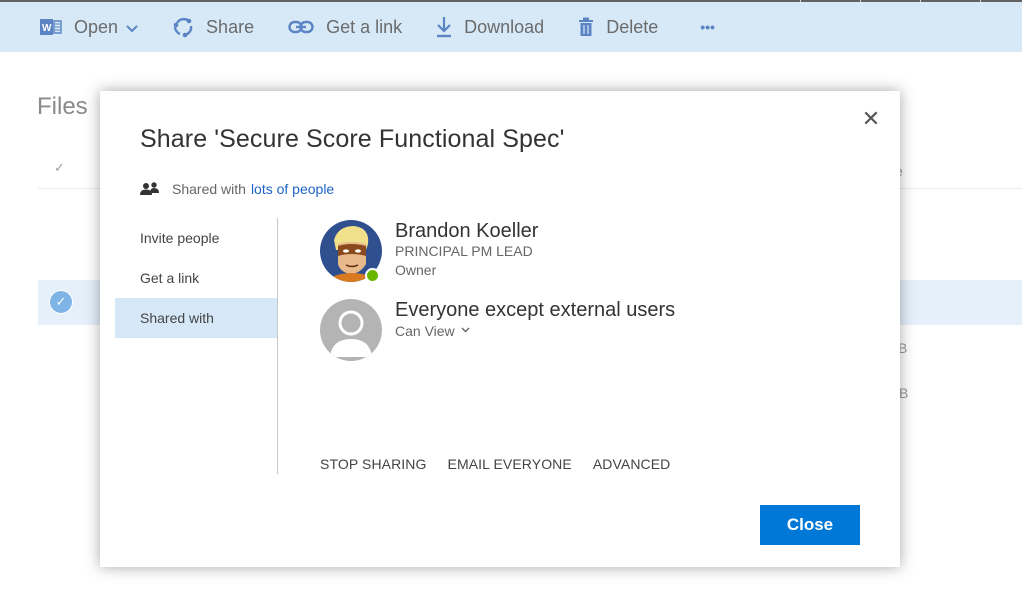  I want to click on close-button: Close, so click(810, 525).